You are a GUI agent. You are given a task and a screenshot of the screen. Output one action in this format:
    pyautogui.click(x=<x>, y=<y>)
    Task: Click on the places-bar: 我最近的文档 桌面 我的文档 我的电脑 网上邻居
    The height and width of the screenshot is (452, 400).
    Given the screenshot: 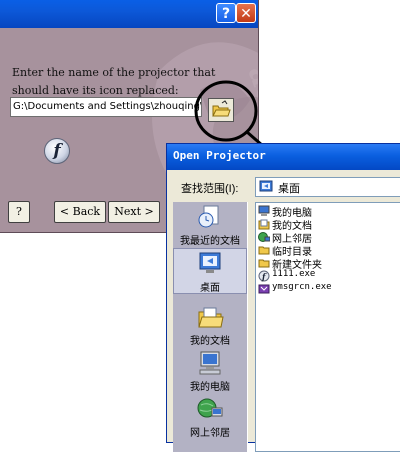 What is the action you would take?
    pyautogui.click(x=210, y=327)
    